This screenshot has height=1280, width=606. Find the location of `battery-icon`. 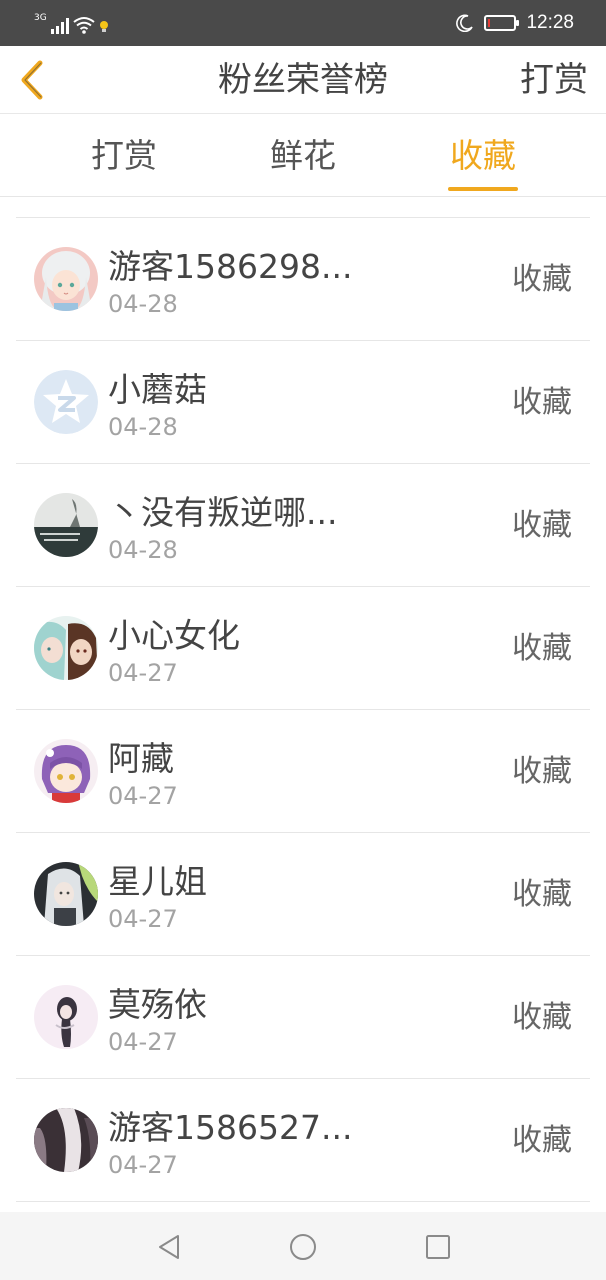

battery-icon is located at coordinates (502, 23).